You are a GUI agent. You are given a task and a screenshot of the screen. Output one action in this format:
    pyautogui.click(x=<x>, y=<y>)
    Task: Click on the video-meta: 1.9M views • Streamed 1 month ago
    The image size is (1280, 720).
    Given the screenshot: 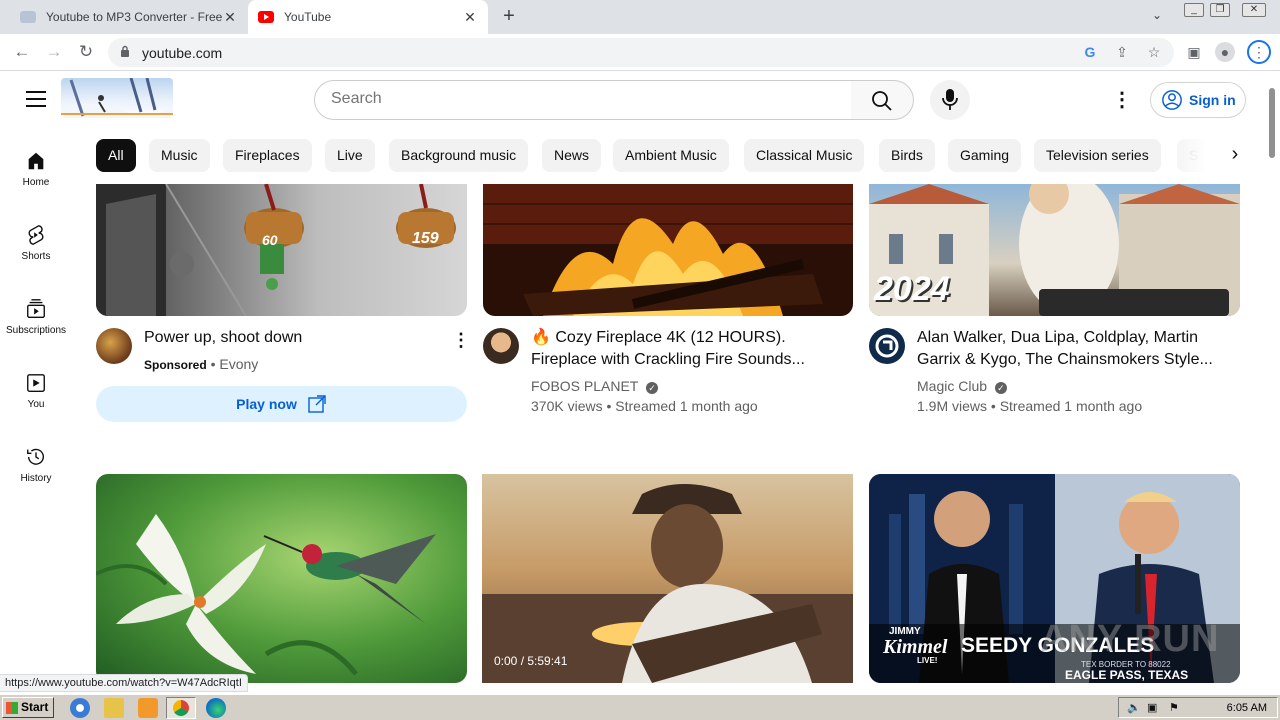 What is the action you would take?
    pyautogui.click(x=1030, y=406)
    